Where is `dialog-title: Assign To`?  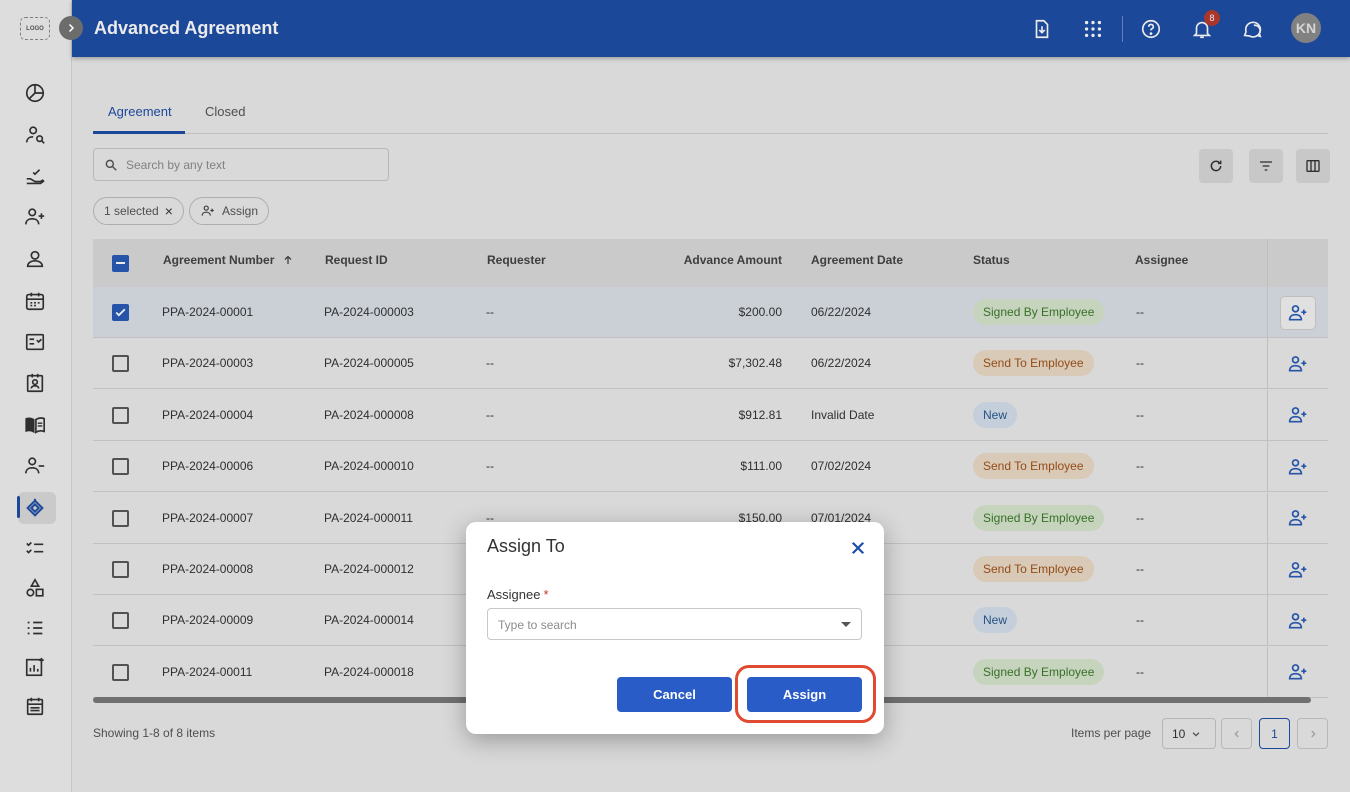
dialog-title: Assign To is located at coordinates (526, 546).